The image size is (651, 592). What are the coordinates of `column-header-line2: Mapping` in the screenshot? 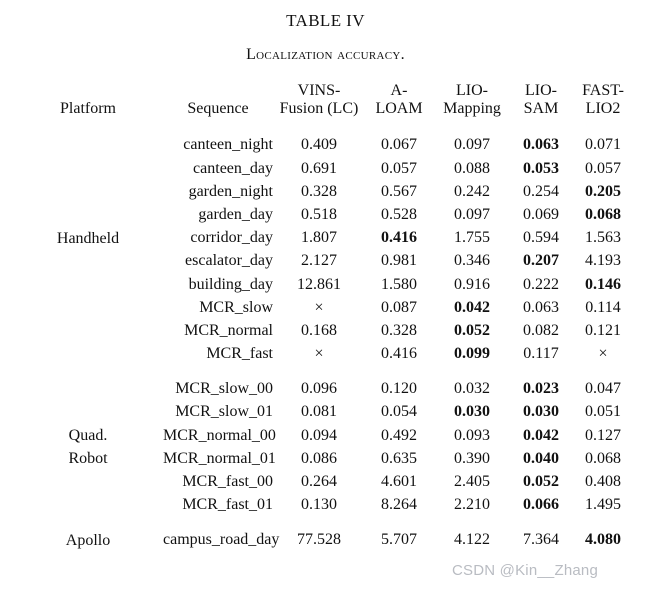 It's located at (472, 108).